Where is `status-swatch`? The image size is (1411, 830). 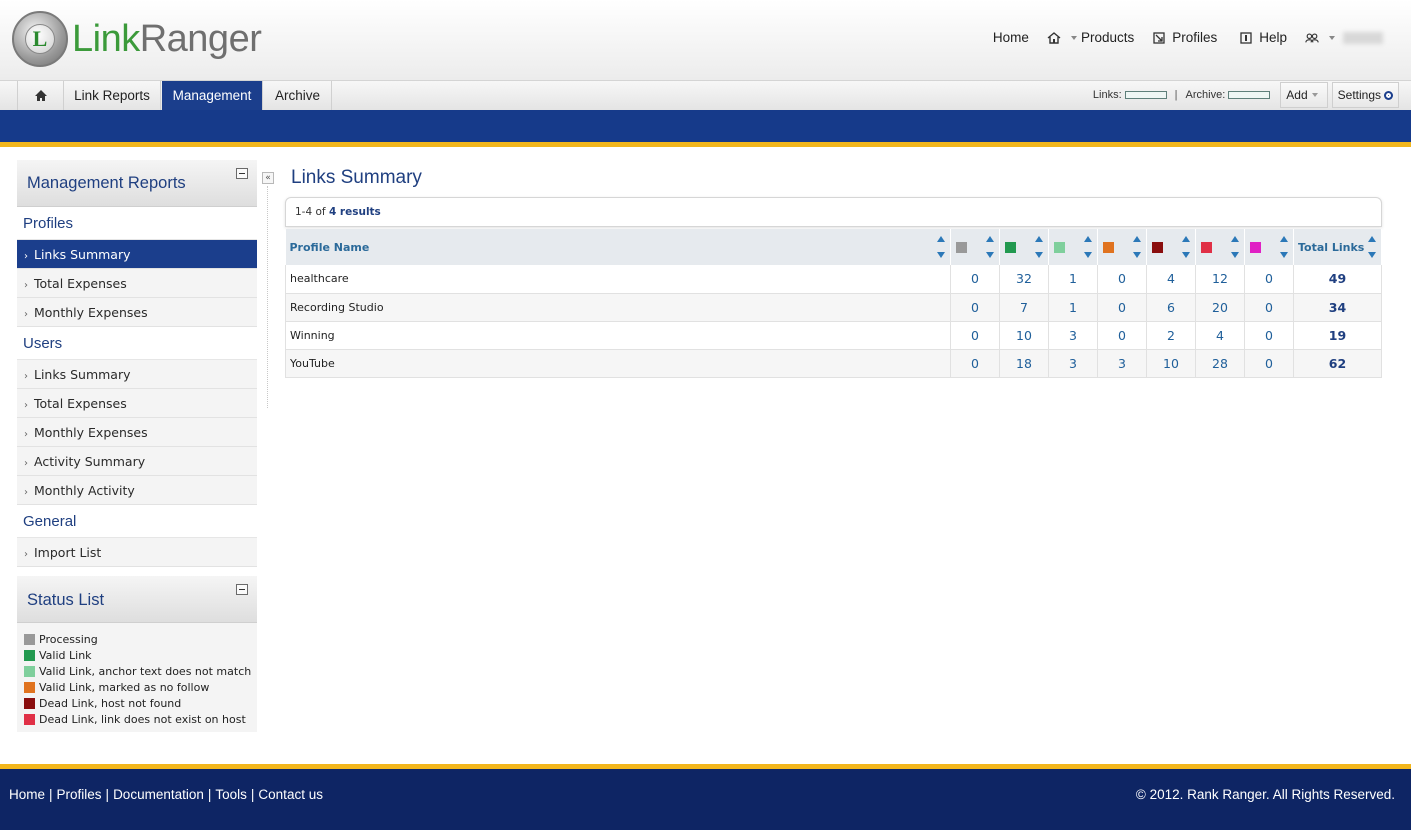
status-swatch is located at coordinates (29, 703).